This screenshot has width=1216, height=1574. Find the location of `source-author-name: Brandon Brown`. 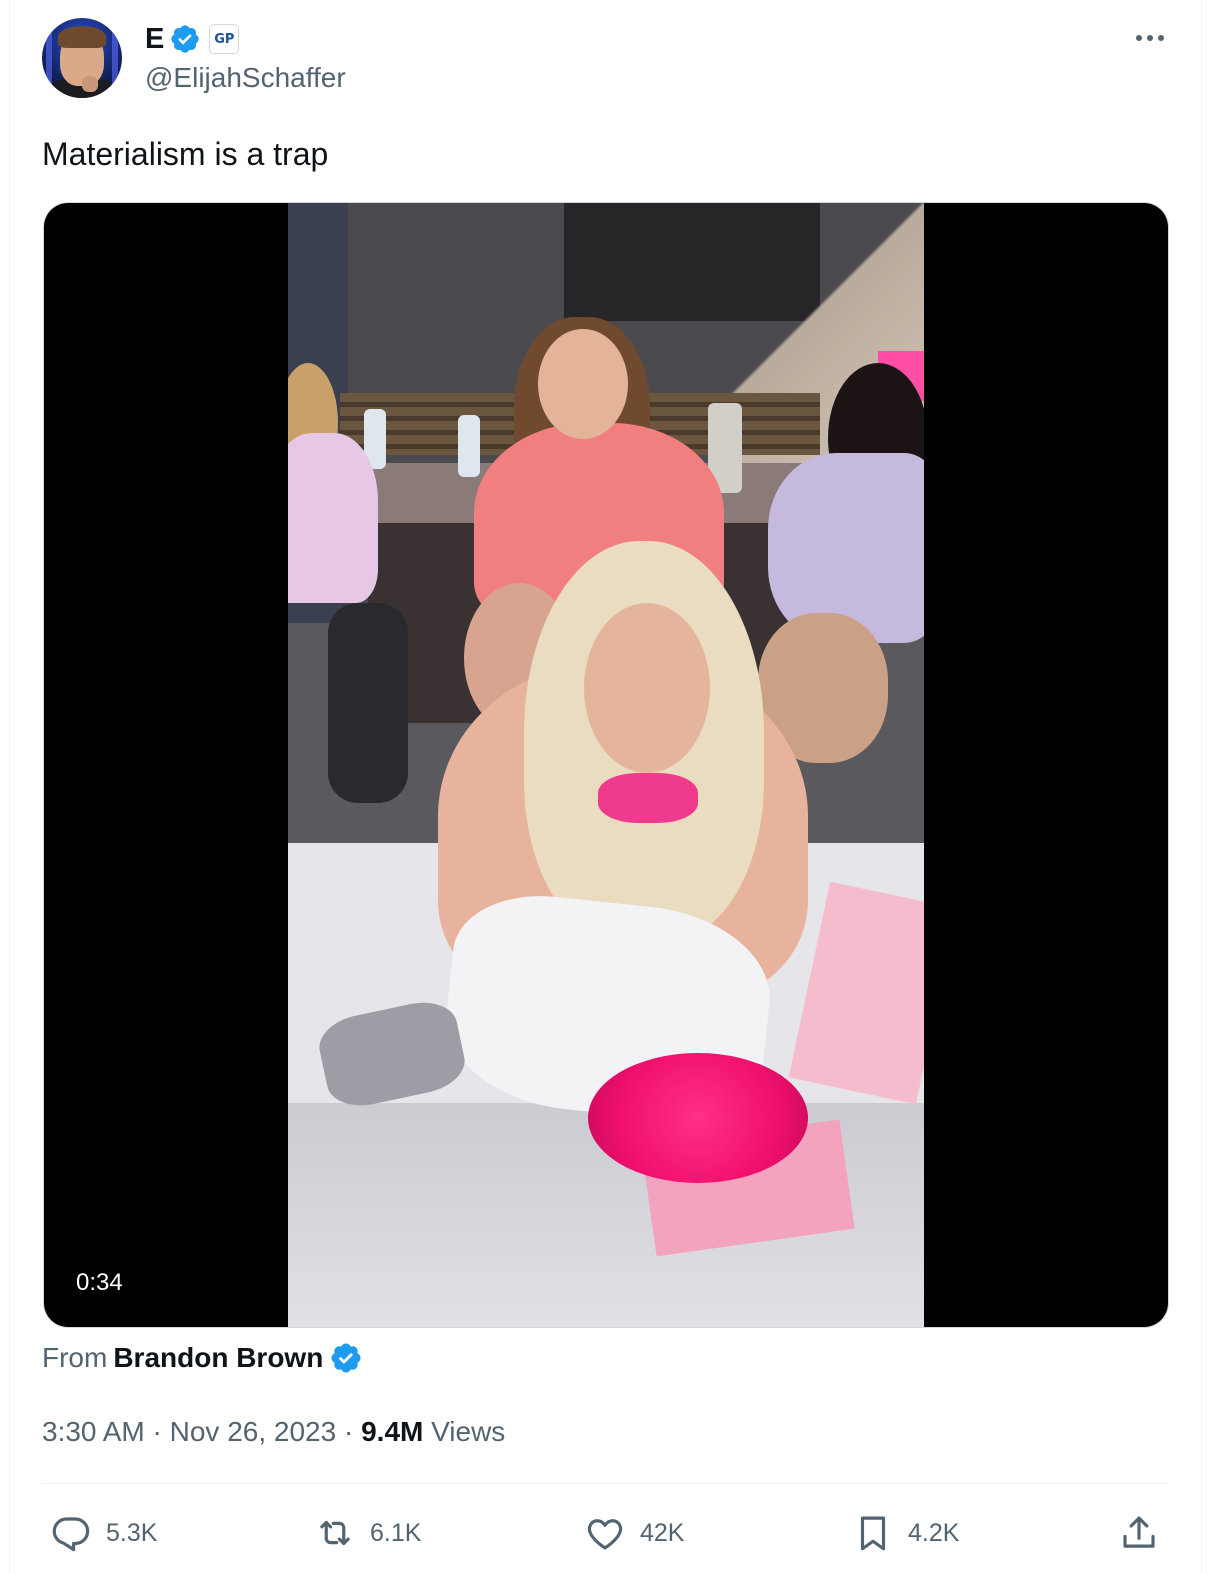

source-author-name: Brandon Brown is located at coordinates (218, 1358).